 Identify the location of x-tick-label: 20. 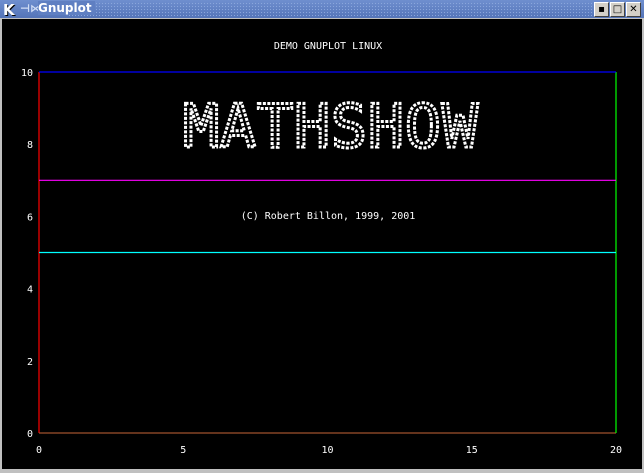
(616, 450).